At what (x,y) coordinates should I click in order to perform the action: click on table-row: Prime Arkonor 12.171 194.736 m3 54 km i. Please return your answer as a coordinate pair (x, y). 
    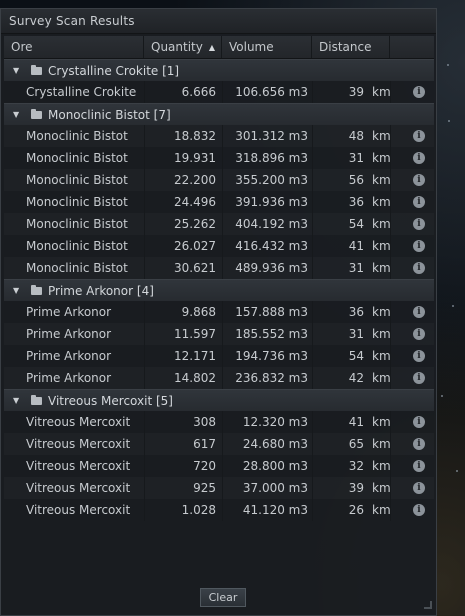
    Looking at the image, I should click on (219, 356).